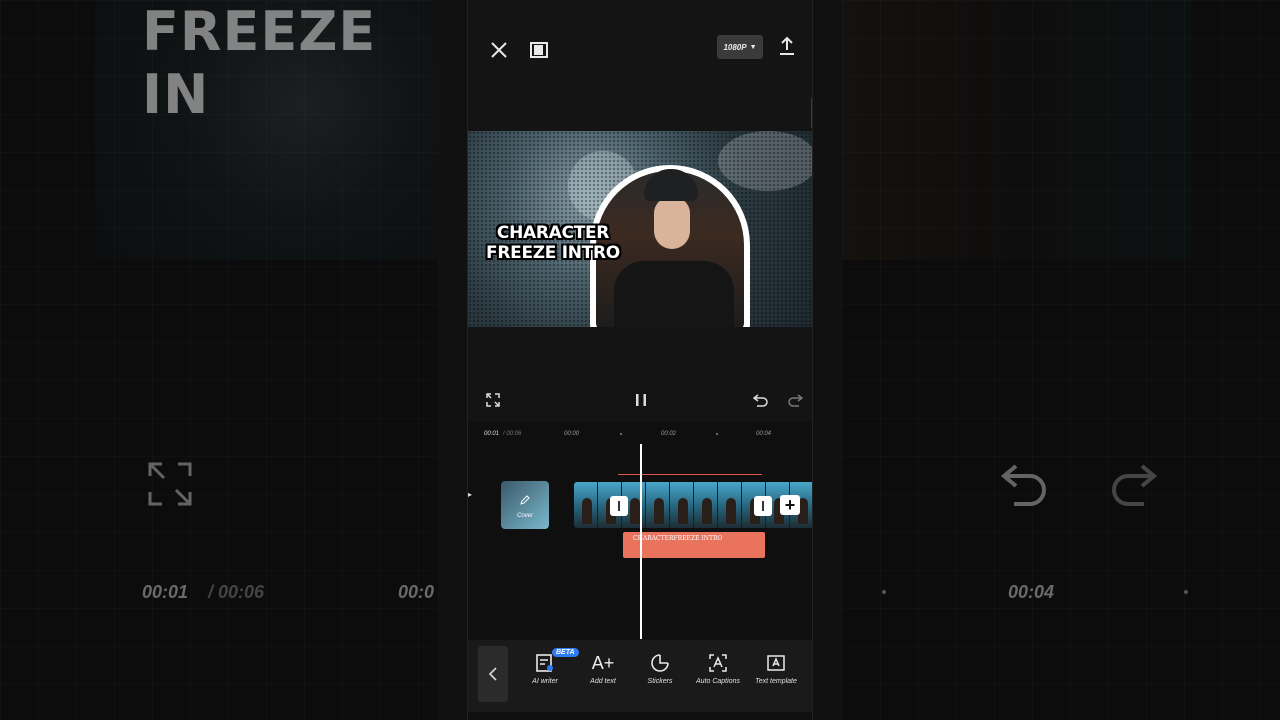 This screenshot has width=1280, height=720. What do you see at coordinates (672, 223) in the screenshot?
I see `subject-face` at bounding box center [672, 223].